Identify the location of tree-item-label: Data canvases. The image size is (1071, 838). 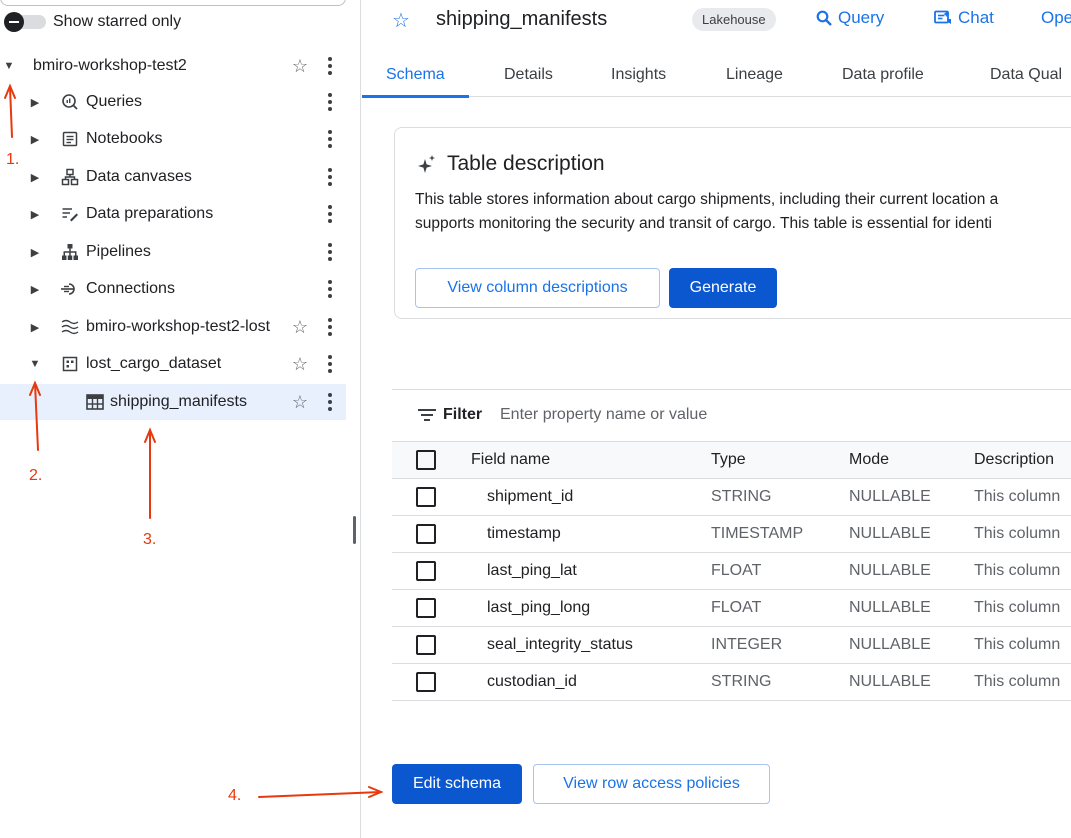
(139, 176).